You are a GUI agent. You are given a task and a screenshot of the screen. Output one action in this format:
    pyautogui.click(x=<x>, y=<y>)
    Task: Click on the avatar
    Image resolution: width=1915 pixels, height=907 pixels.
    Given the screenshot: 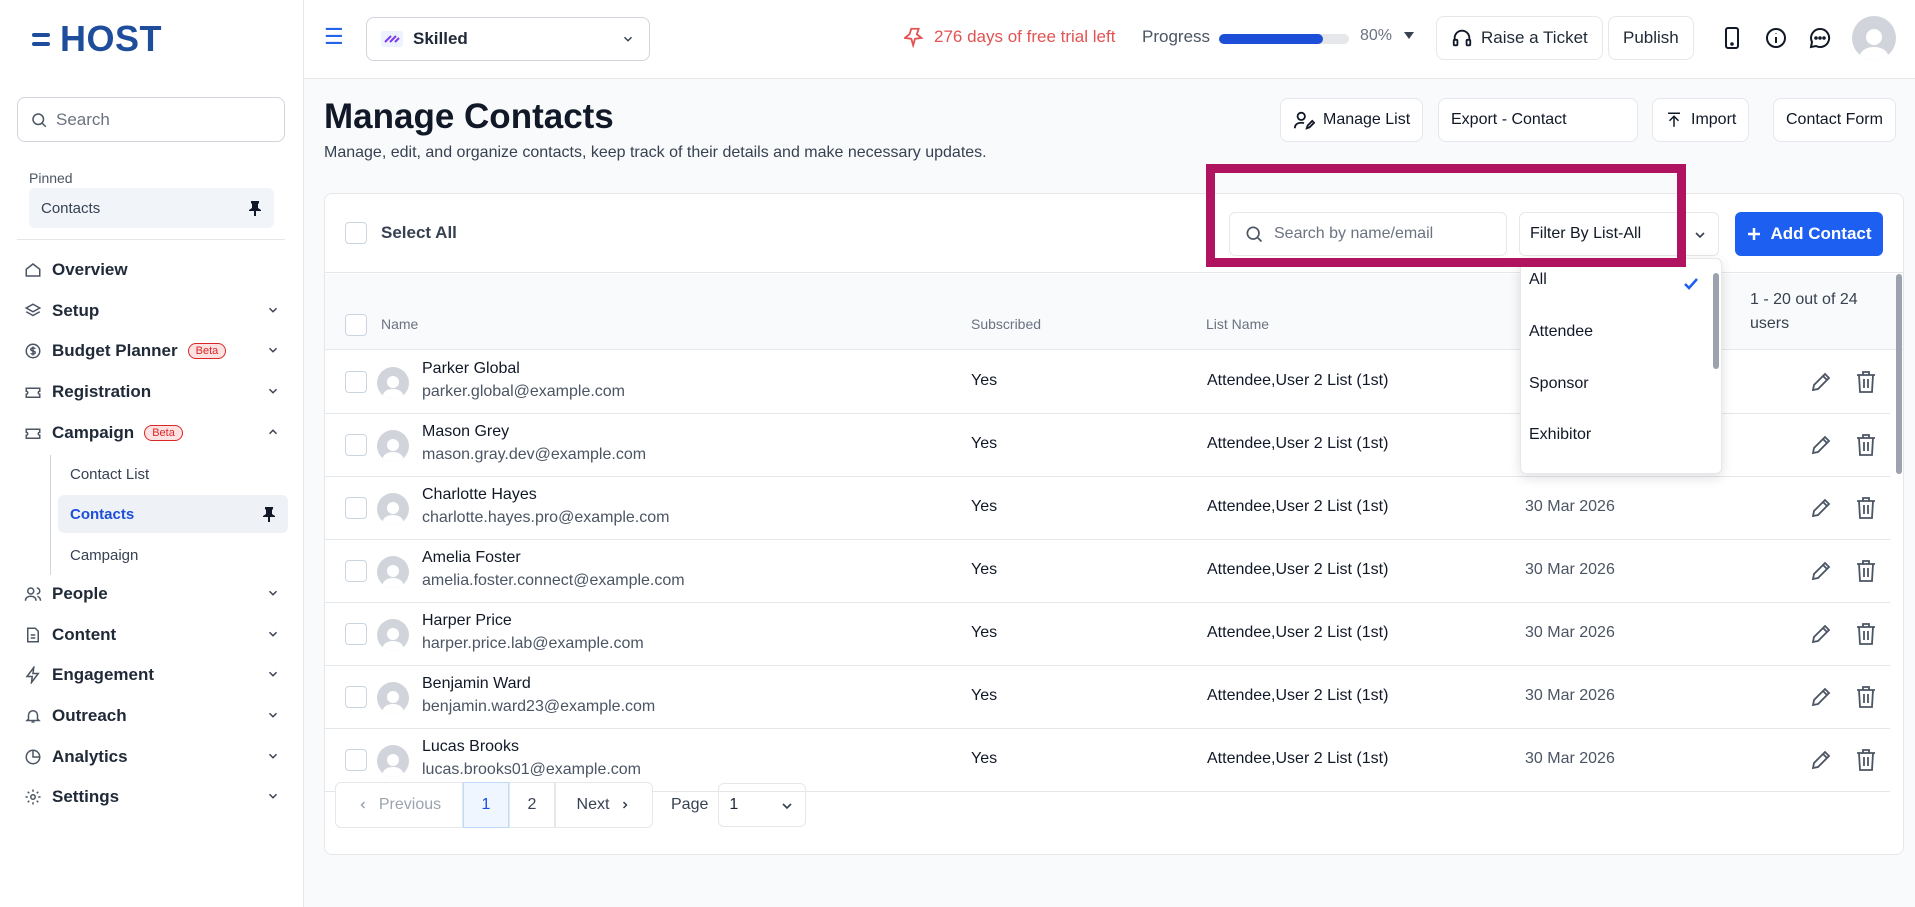 What is the action you would take?
    pyautogui.click(x=393, y=572)
    